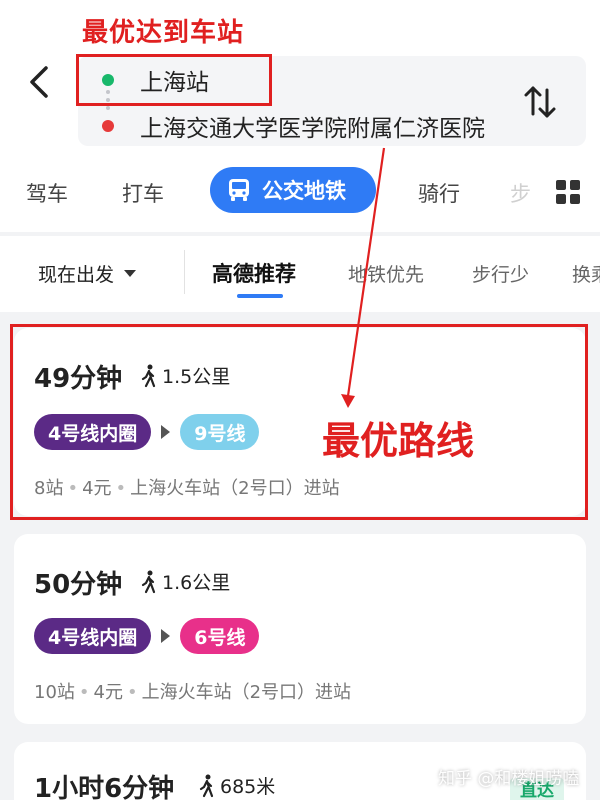 The image size is (600, 800). What do you see at coordinates (248, 787) in the screenshot?
I see `walk-distance-text: 685米` at bounding box center [248, 787].